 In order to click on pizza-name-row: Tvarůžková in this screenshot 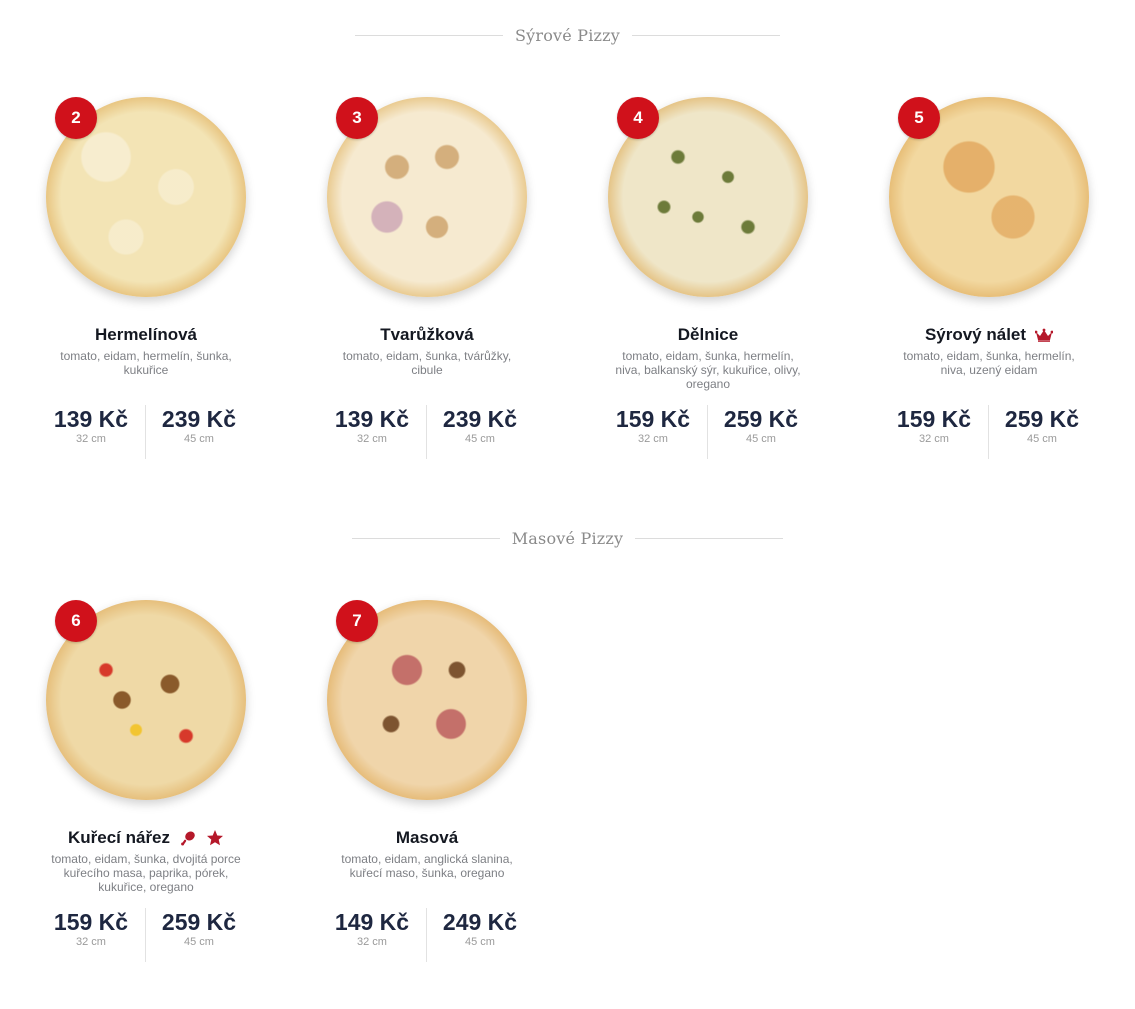, I will do `click(427, 335)`.